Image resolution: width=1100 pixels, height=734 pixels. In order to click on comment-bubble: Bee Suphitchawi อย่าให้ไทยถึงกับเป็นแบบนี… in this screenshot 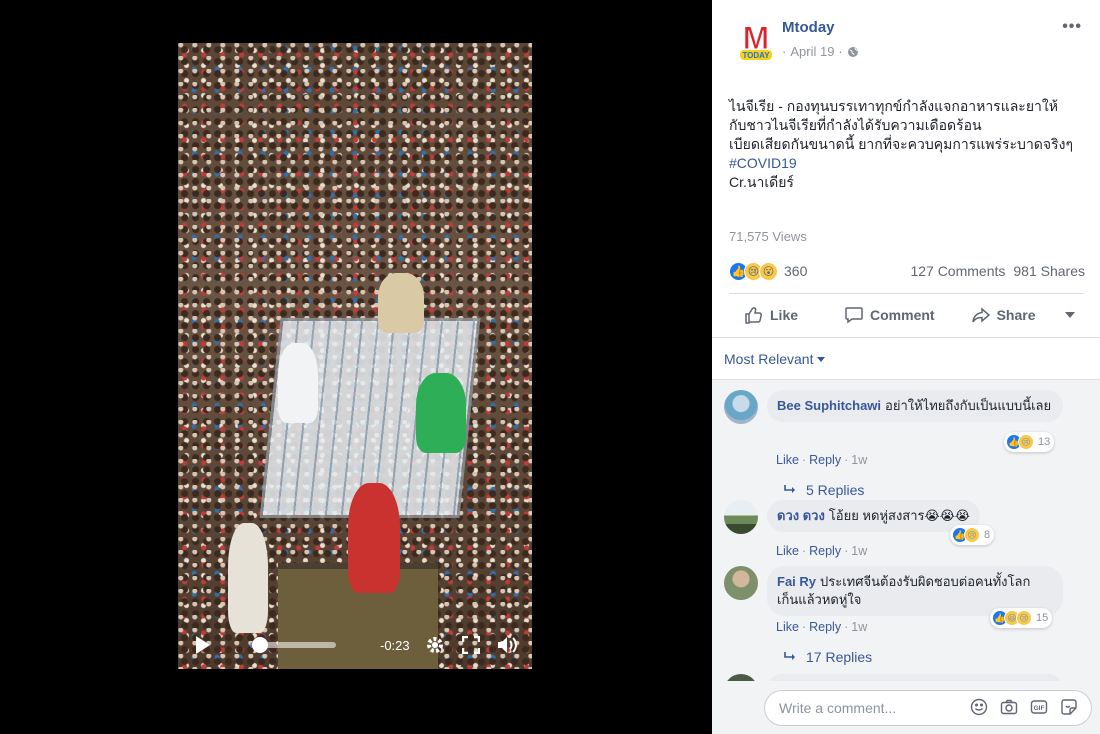, I will do `click(915, 406)`.